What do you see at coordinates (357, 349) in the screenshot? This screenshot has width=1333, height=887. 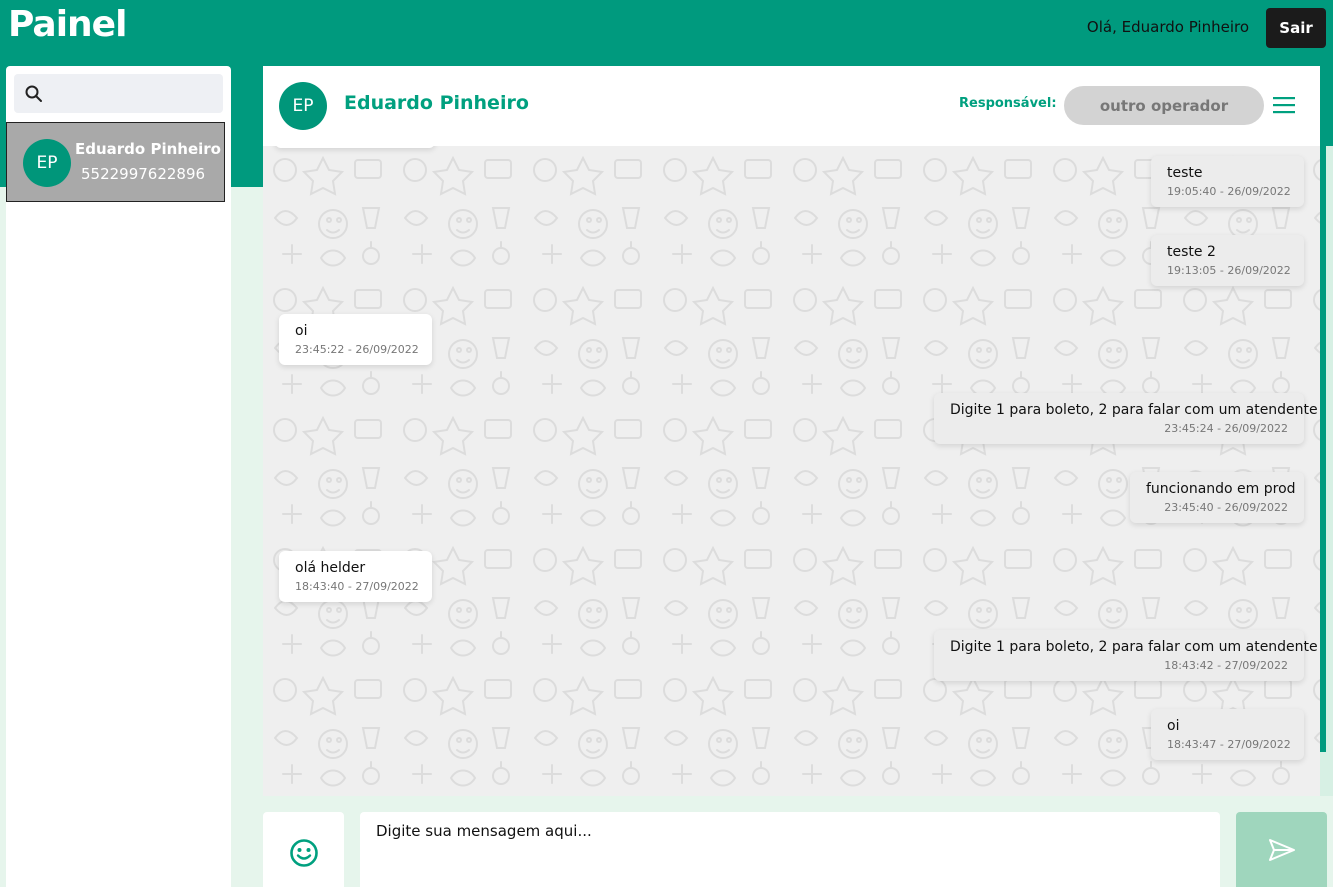 I see `message-time: 23:45:22 - 26/09/2022` at bounding box center [357, 349].